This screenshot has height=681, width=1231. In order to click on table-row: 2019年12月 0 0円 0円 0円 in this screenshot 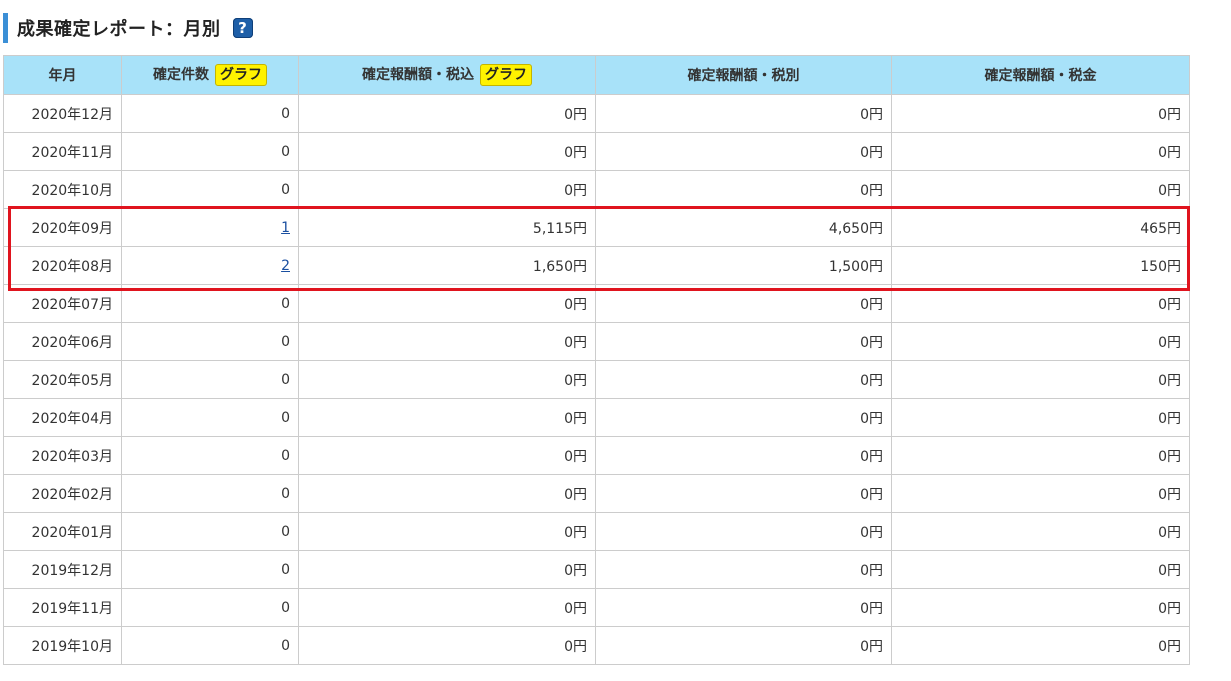, I will do `click(596, 569)`.